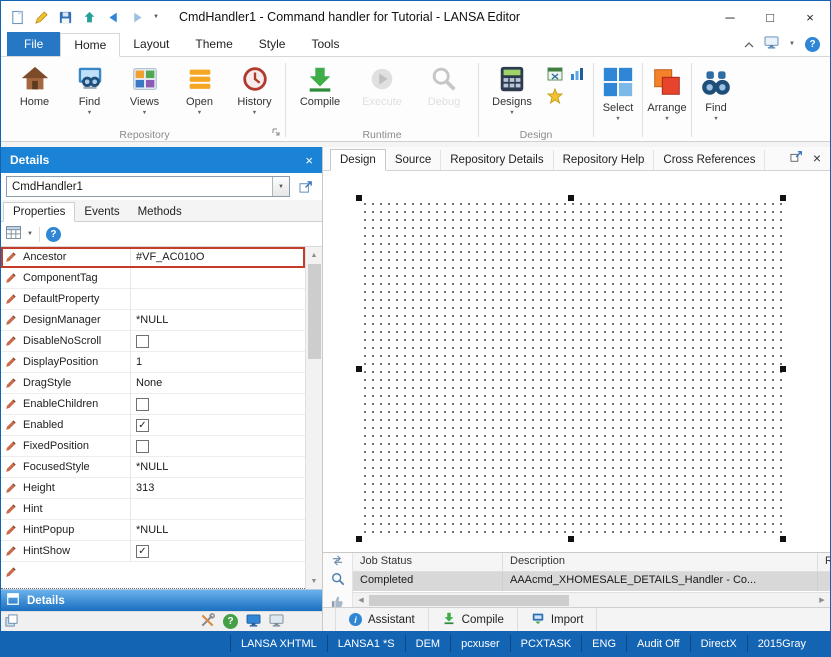 The image size is (831, 657). What do you see at coordinates (571, 539) in the screenshot?
I see `selection-handle-s` at bounding box center [571, 539].